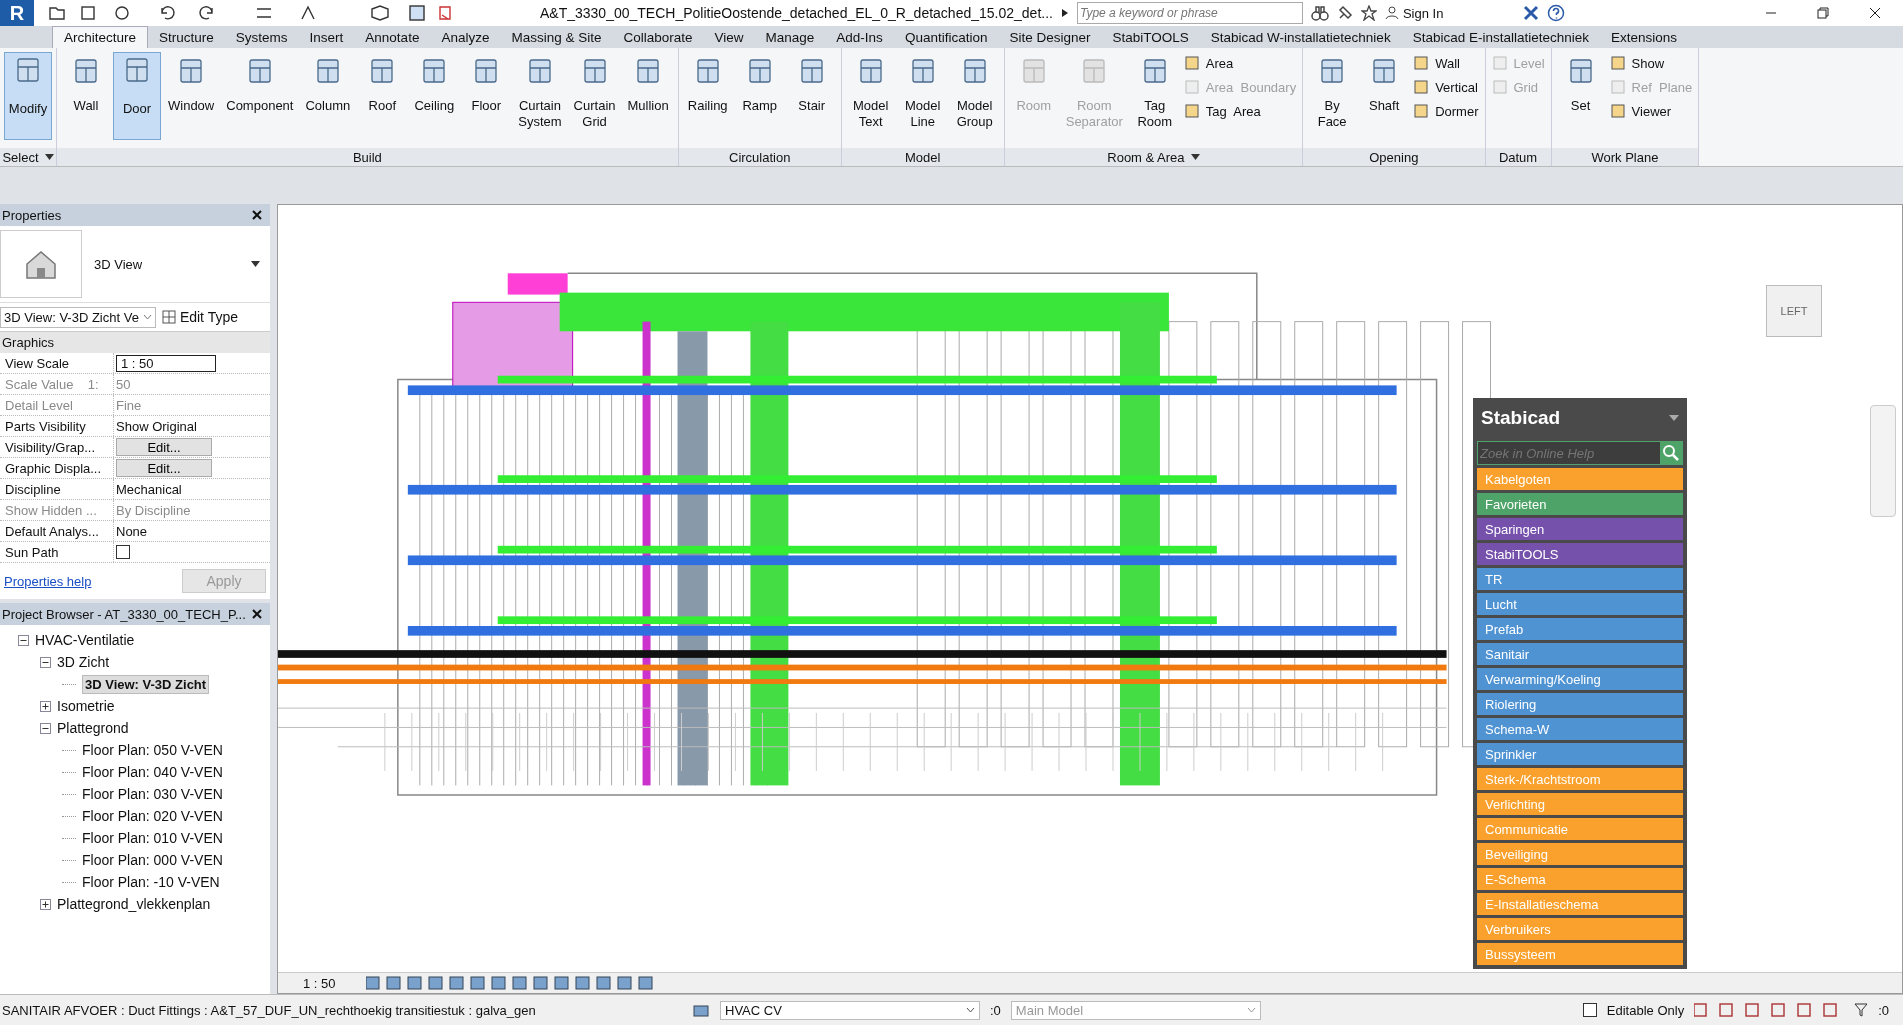 This screenshot has height=1025, width=1903. I want to click on ribbon-tab: Add-Ins, so click(859, 37).